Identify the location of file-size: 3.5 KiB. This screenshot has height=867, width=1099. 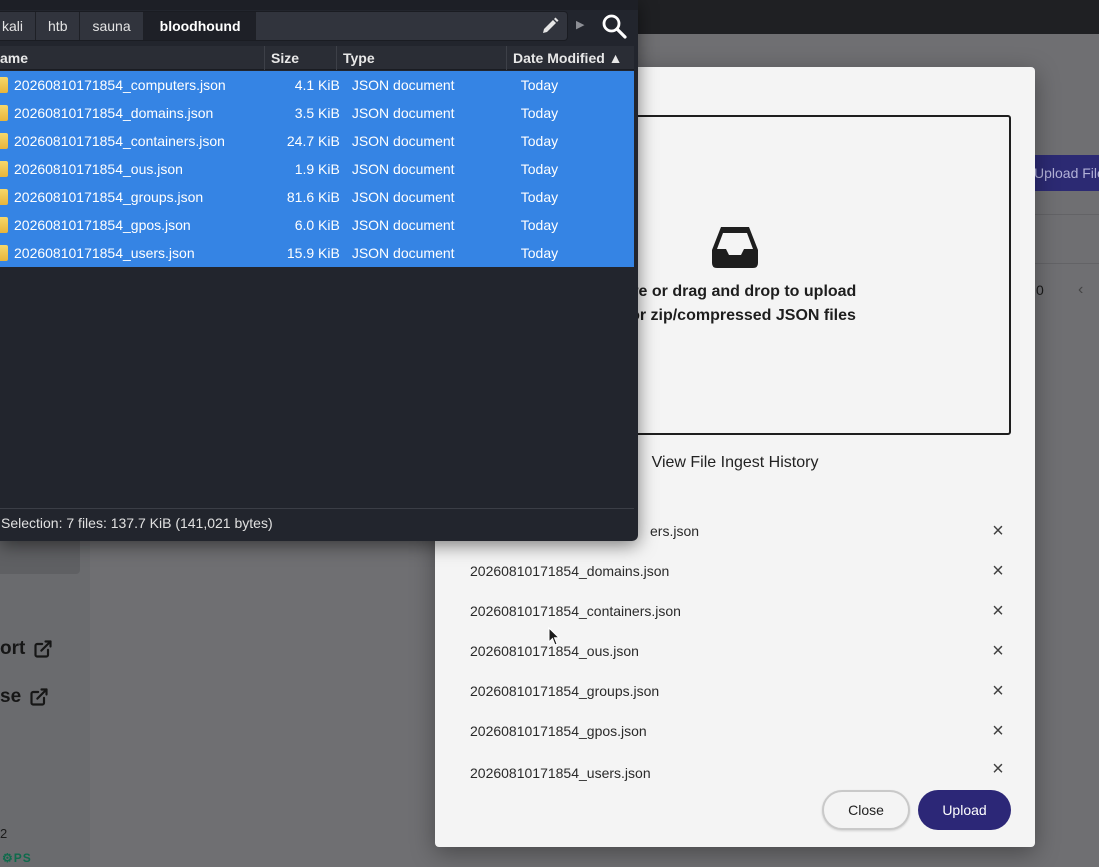
(317, 113).